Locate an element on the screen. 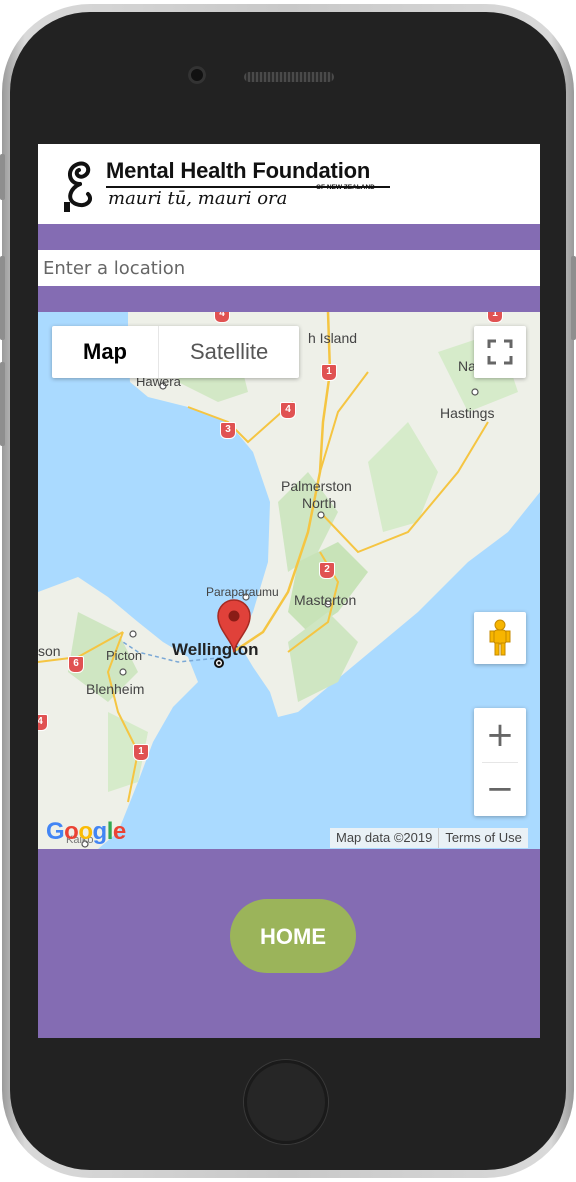 Image resolution: width=576 pixels, height=1182 pixels. volume-down-button is located at coordinates (2, 404).